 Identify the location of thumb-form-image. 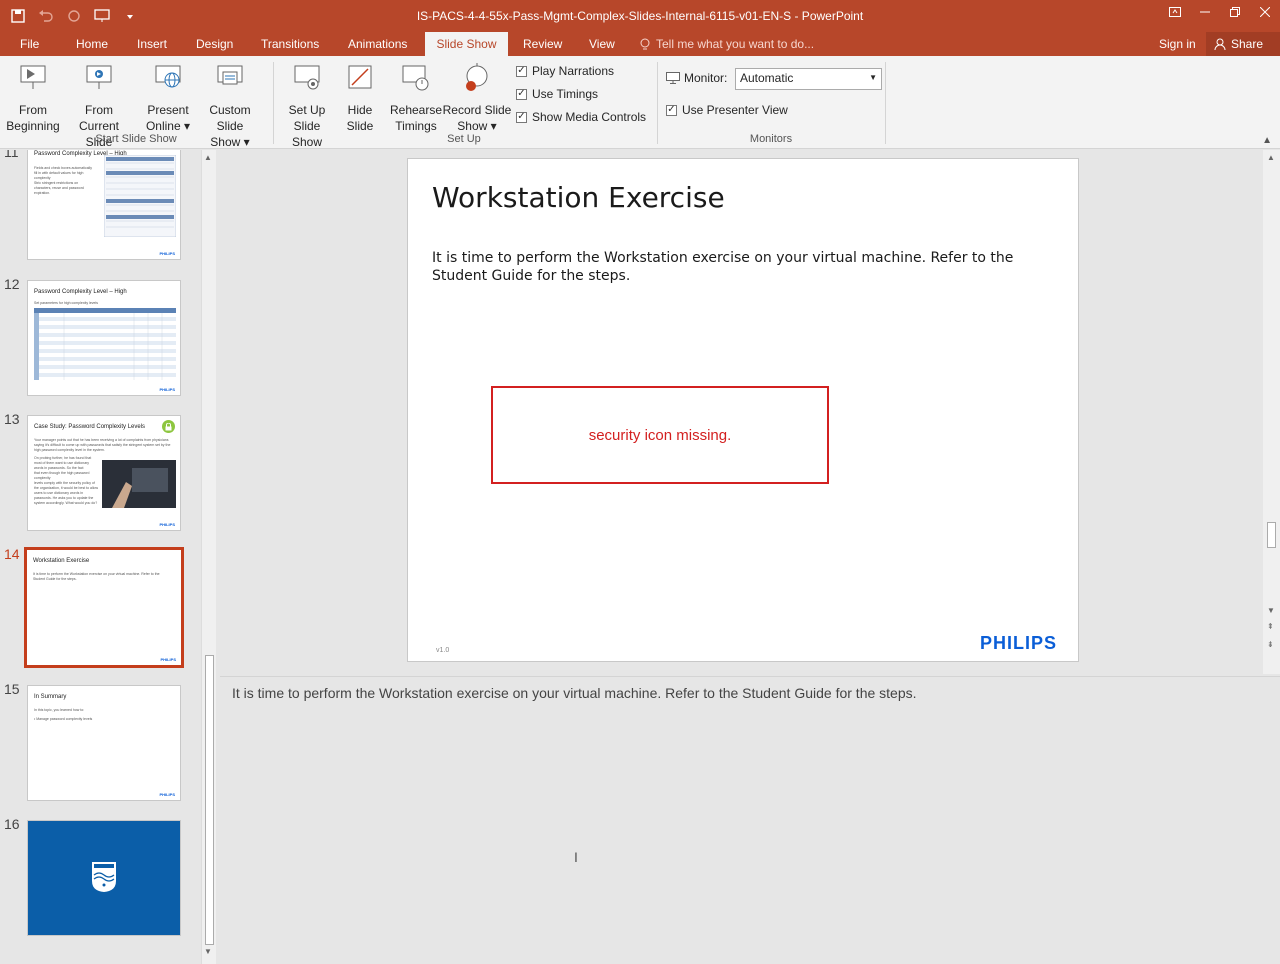
(140, 196).